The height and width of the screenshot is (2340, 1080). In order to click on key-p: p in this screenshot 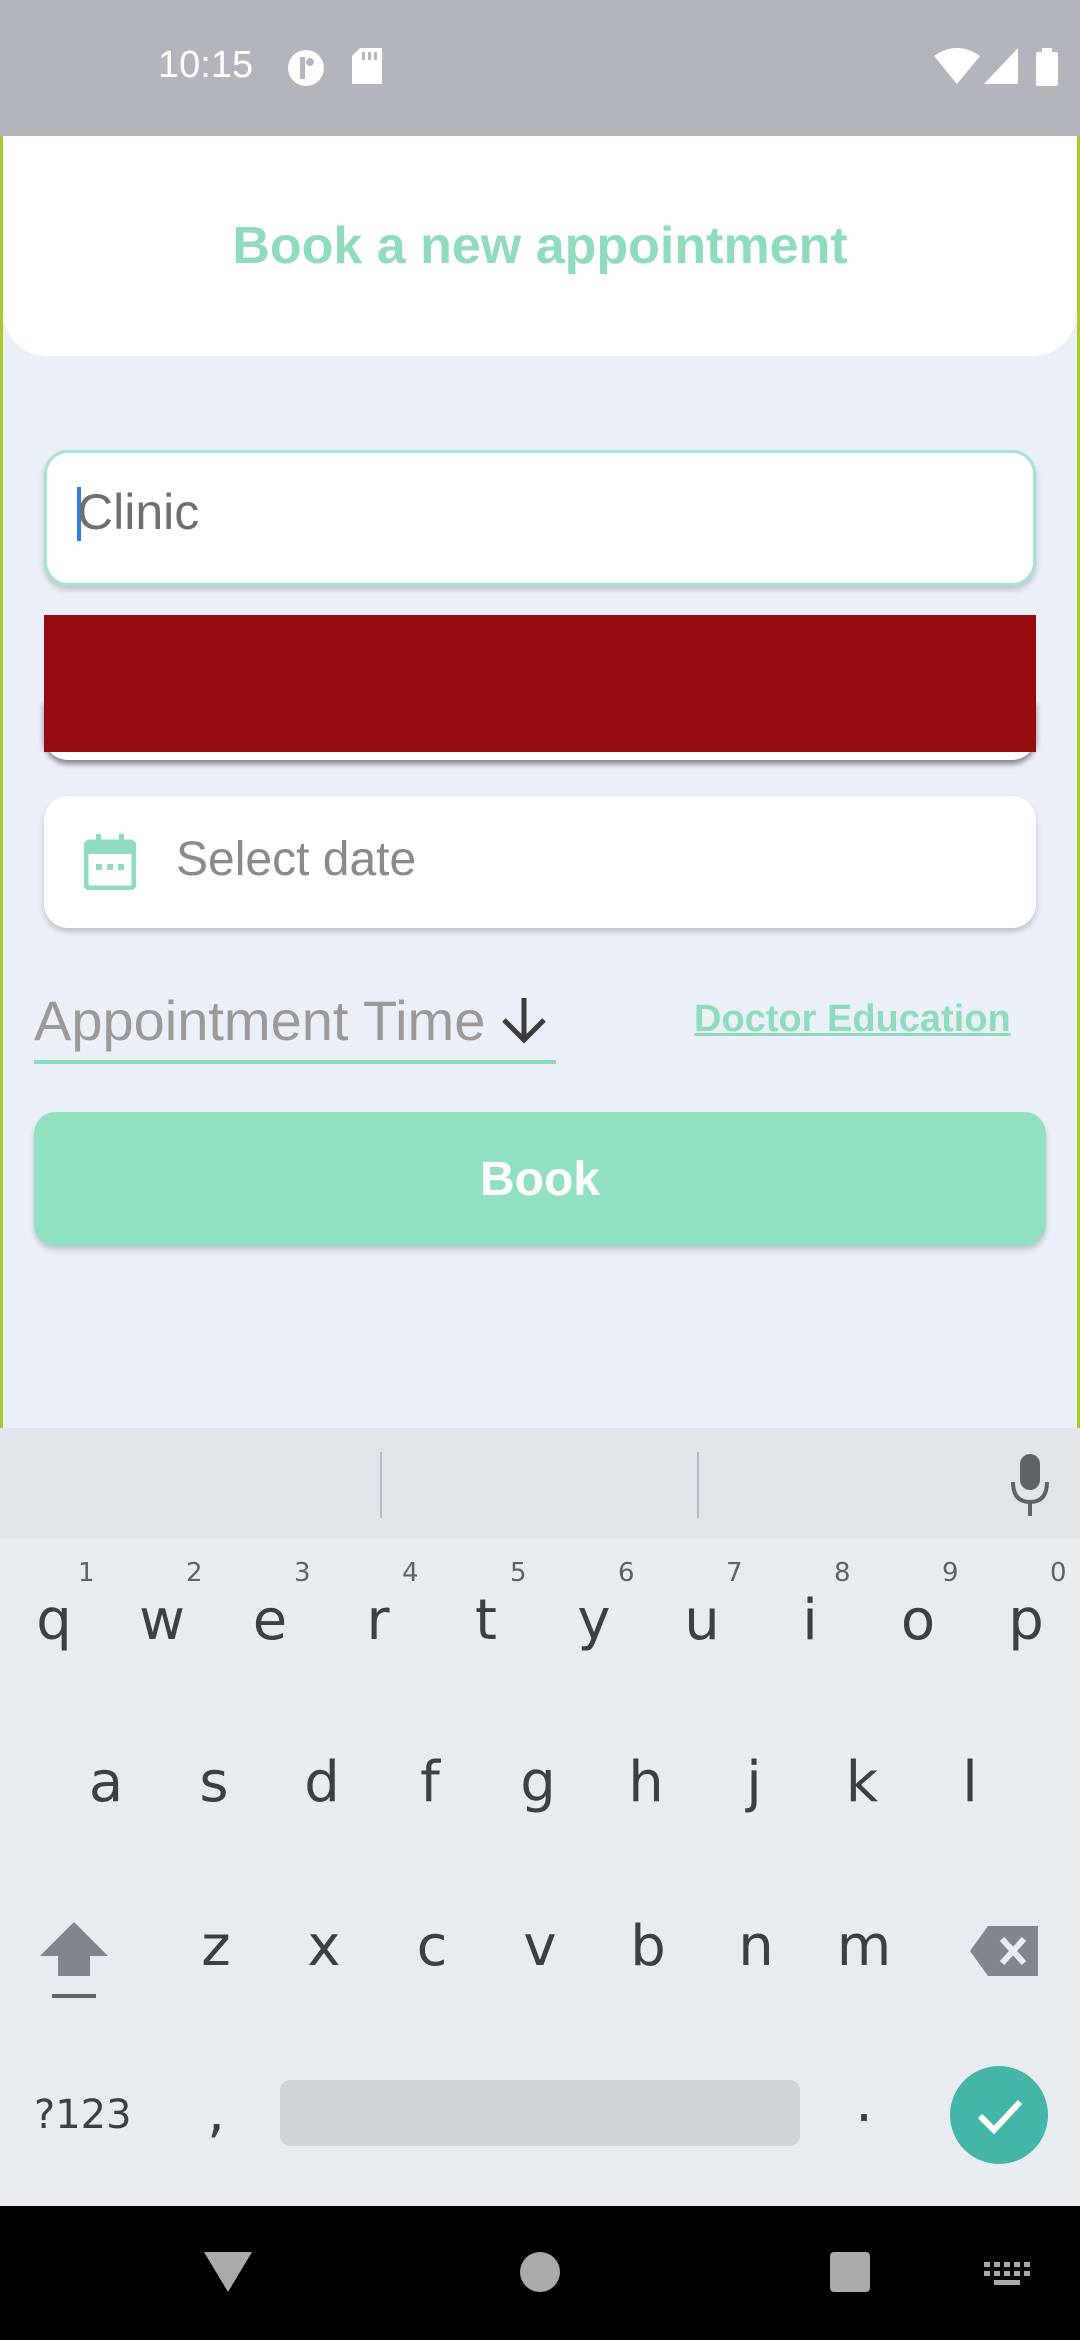, I will do `click(1026, 1620)`.